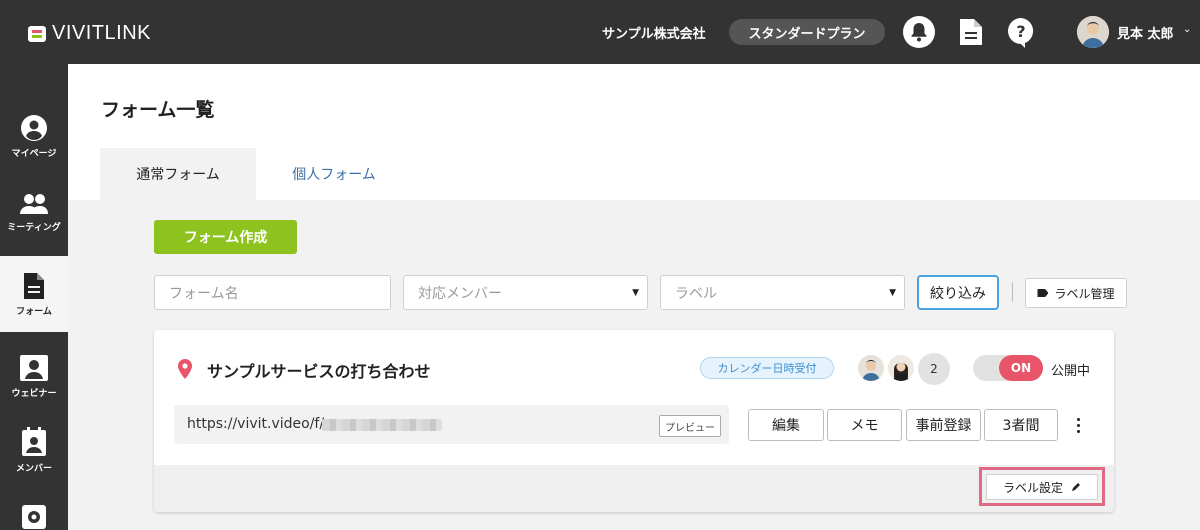 This screenshot has width=1200, height=530. Describe the element at coordinates (158, 110) in the screenshot. I see `page-title: フォーム一覧` at that location.